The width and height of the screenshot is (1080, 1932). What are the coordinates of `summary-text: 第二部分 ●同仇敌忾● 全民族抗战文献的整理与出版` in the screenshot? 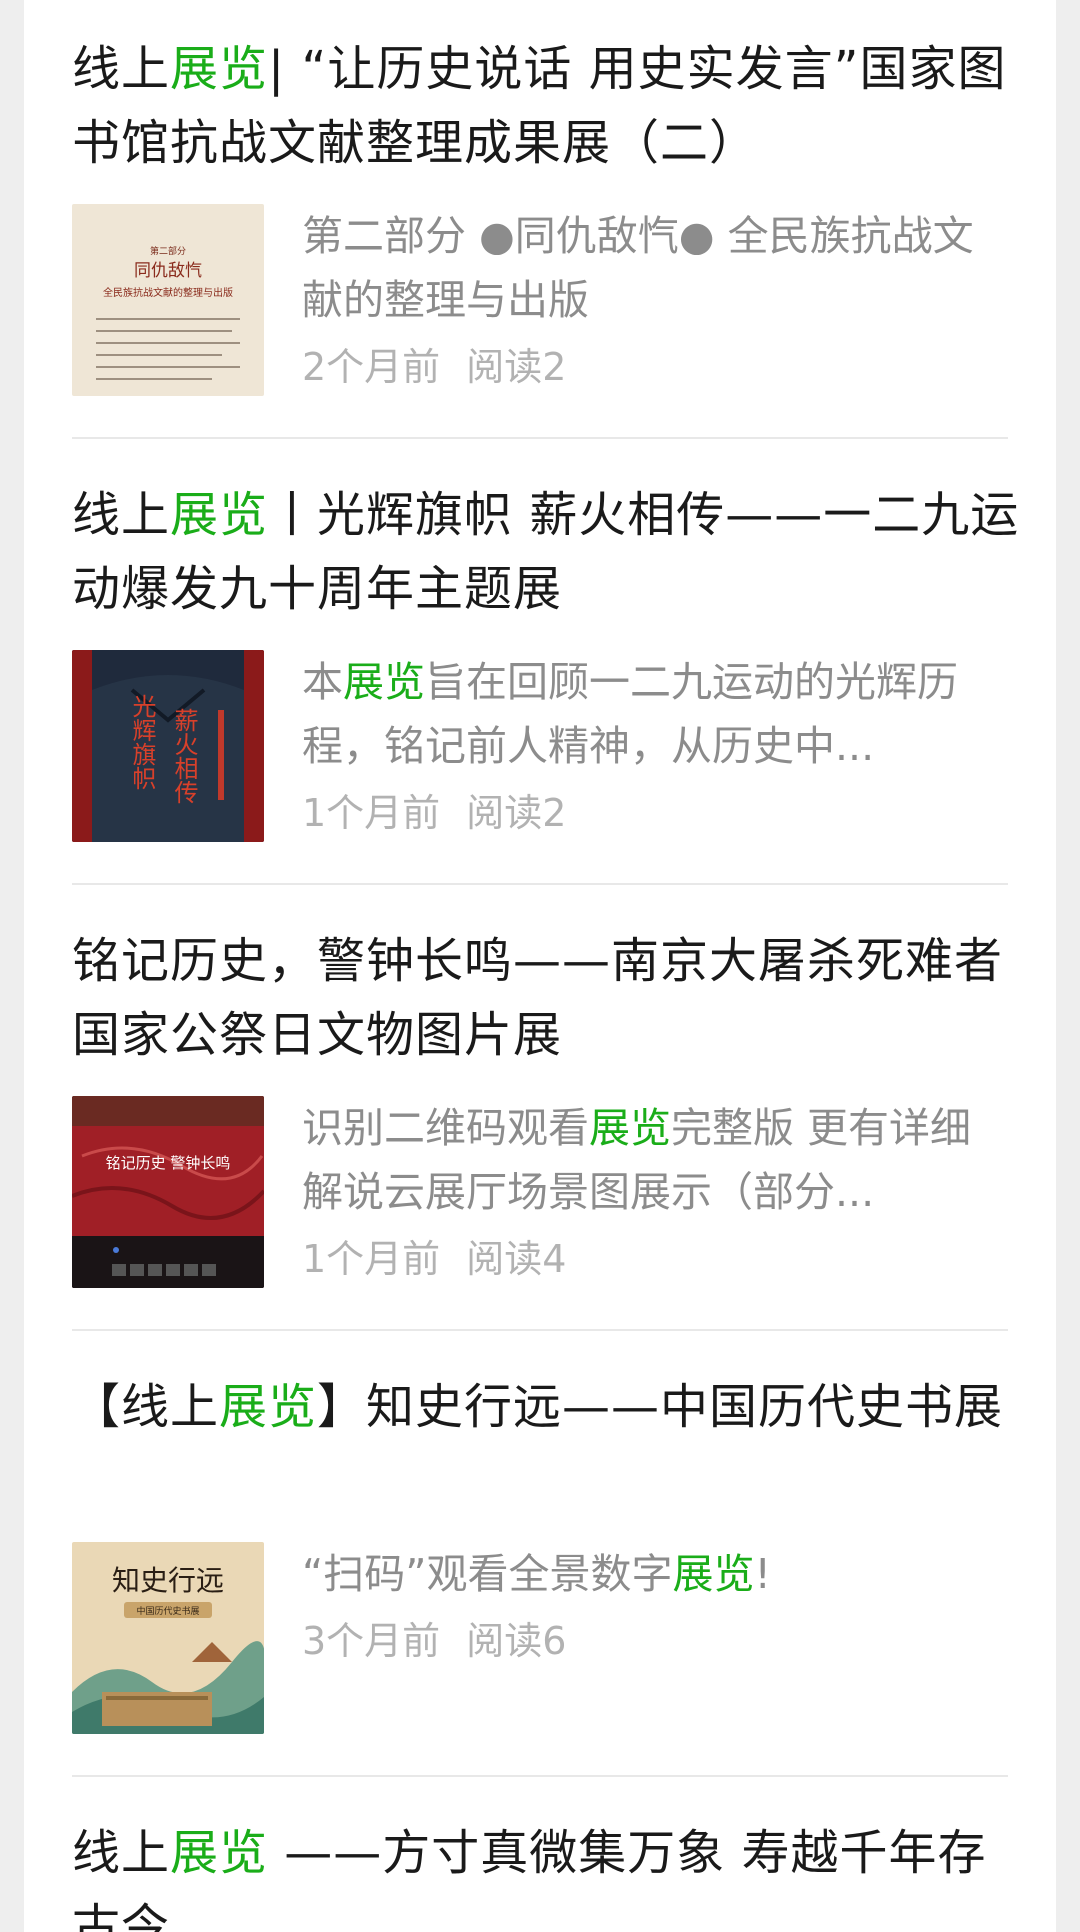 It's located at (638, 268).